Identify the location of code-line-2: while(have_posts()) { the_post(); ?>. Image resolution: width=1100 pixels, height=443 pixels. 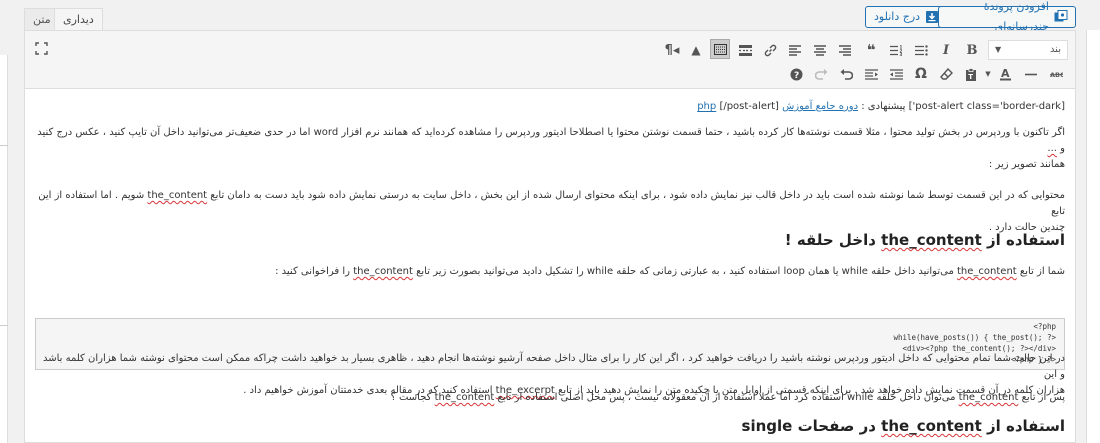
(974, 337).